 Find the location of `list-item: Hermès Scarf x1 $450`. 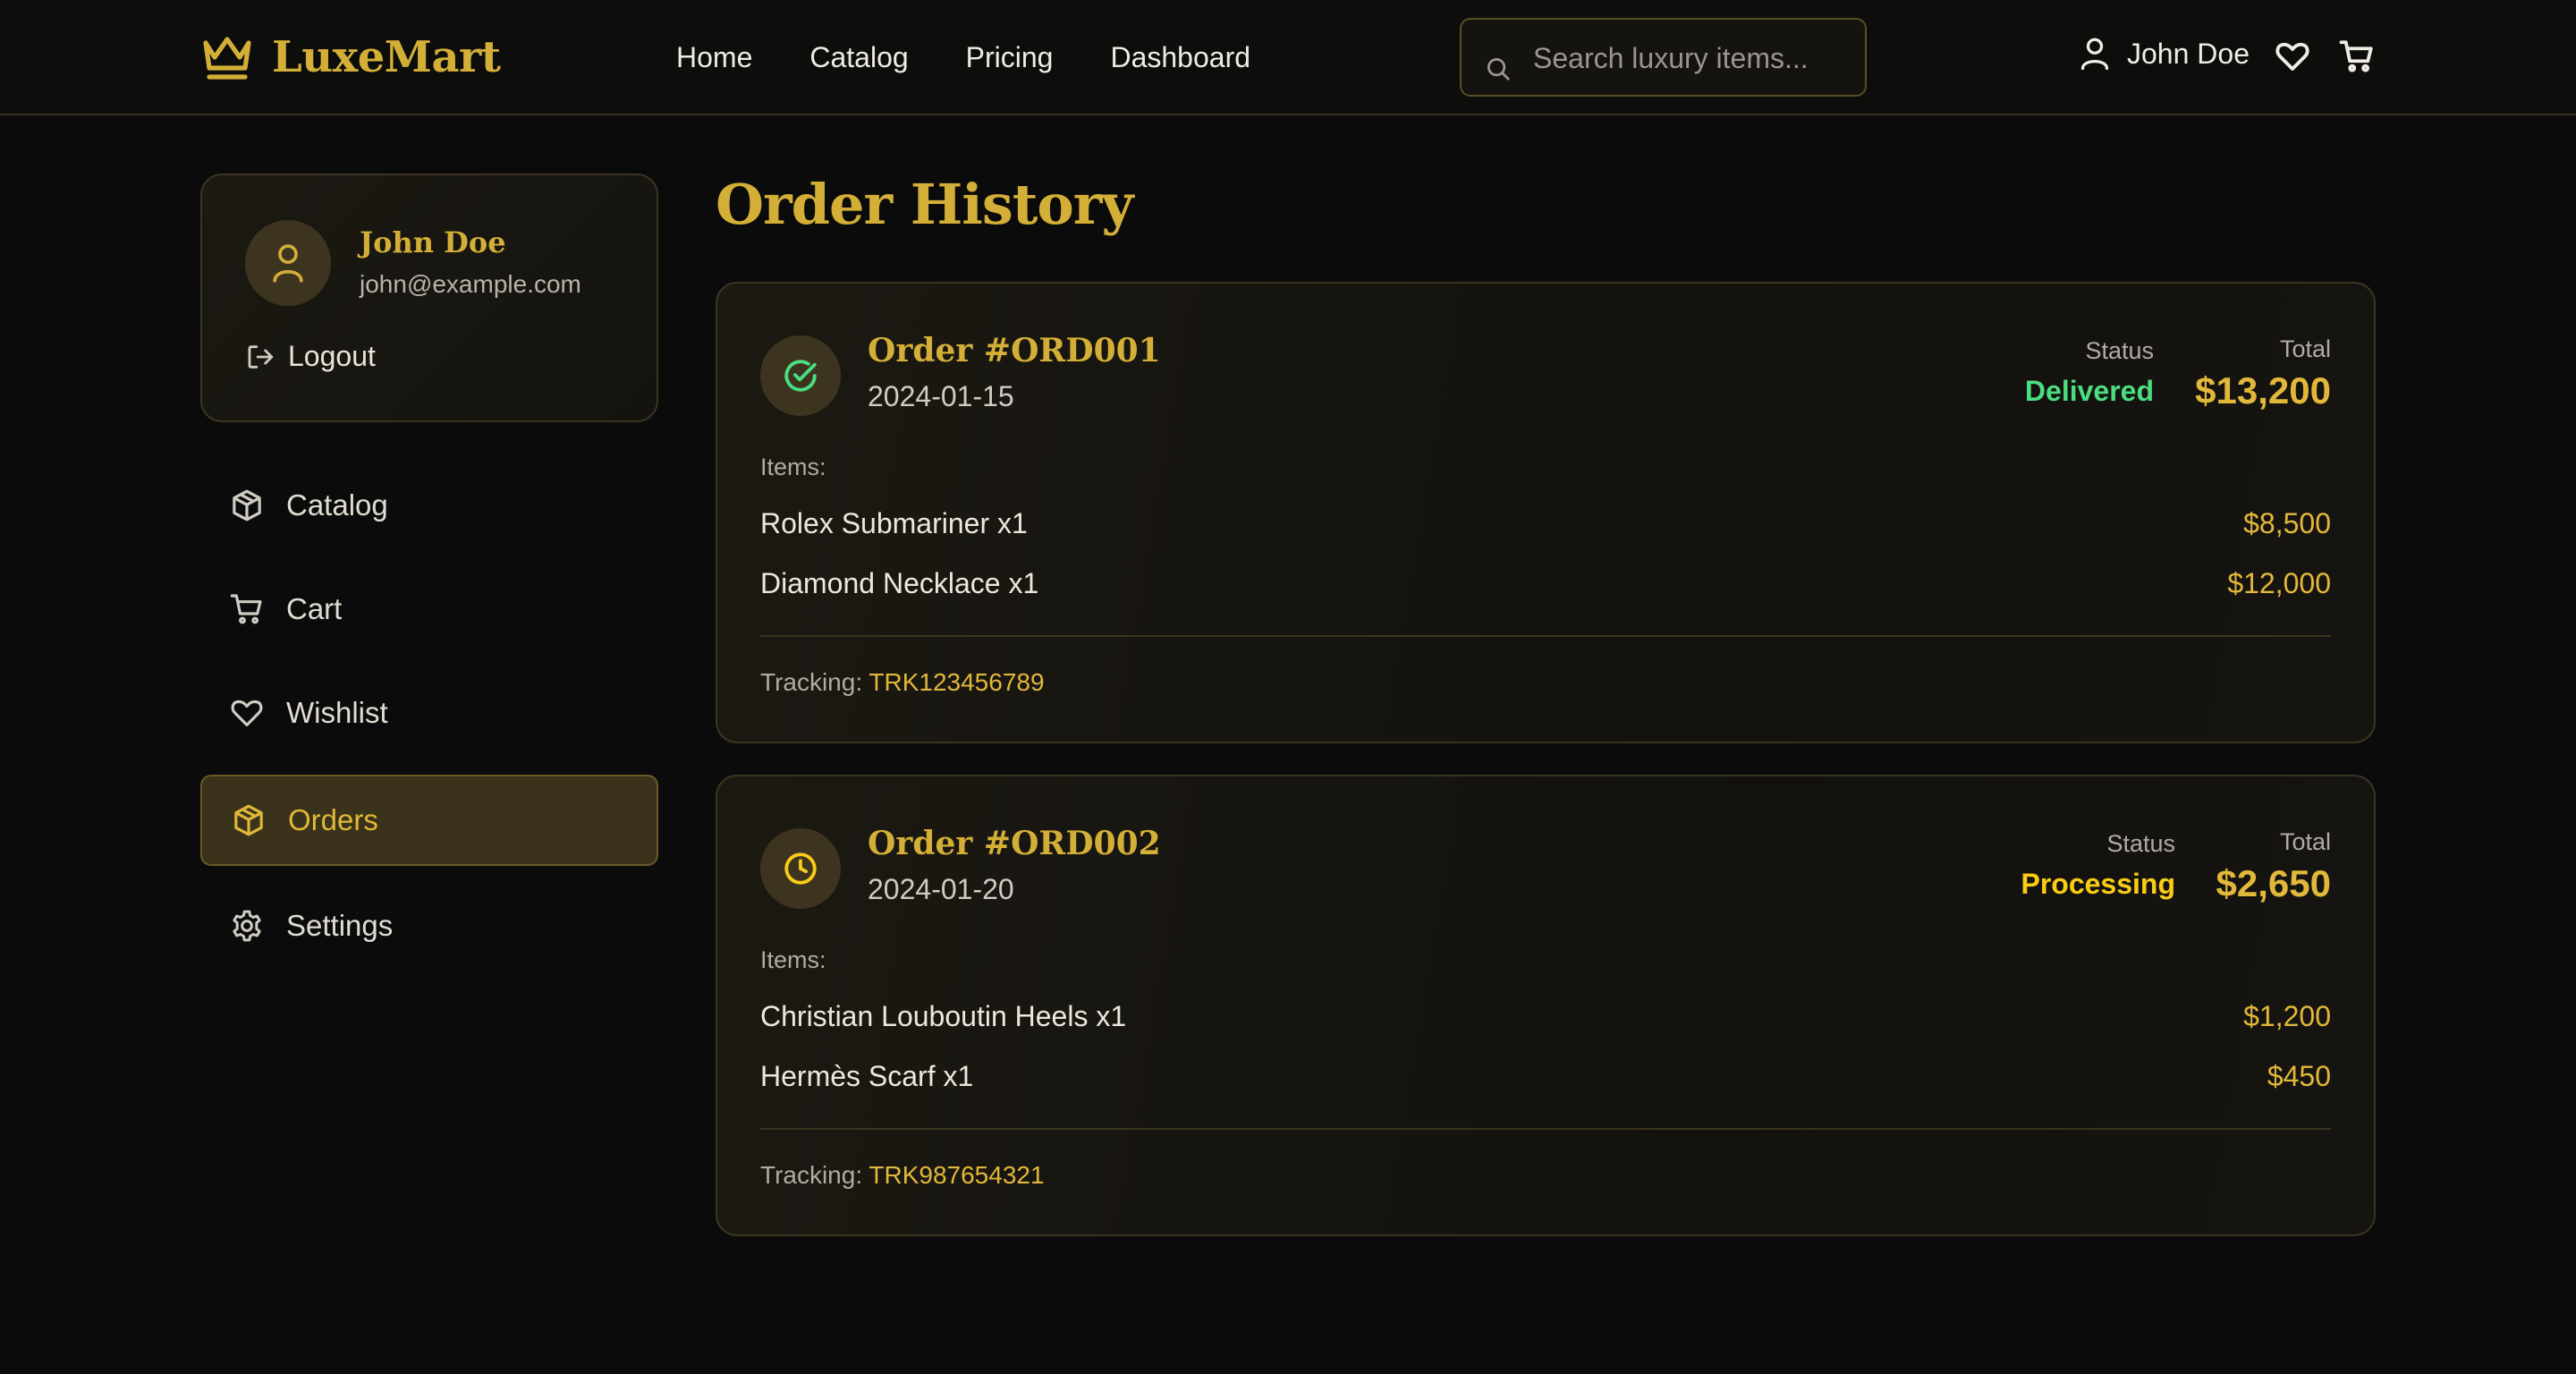

list-item: Hermès Scarf x1 $450 is located at coordinates (1545, 1082).